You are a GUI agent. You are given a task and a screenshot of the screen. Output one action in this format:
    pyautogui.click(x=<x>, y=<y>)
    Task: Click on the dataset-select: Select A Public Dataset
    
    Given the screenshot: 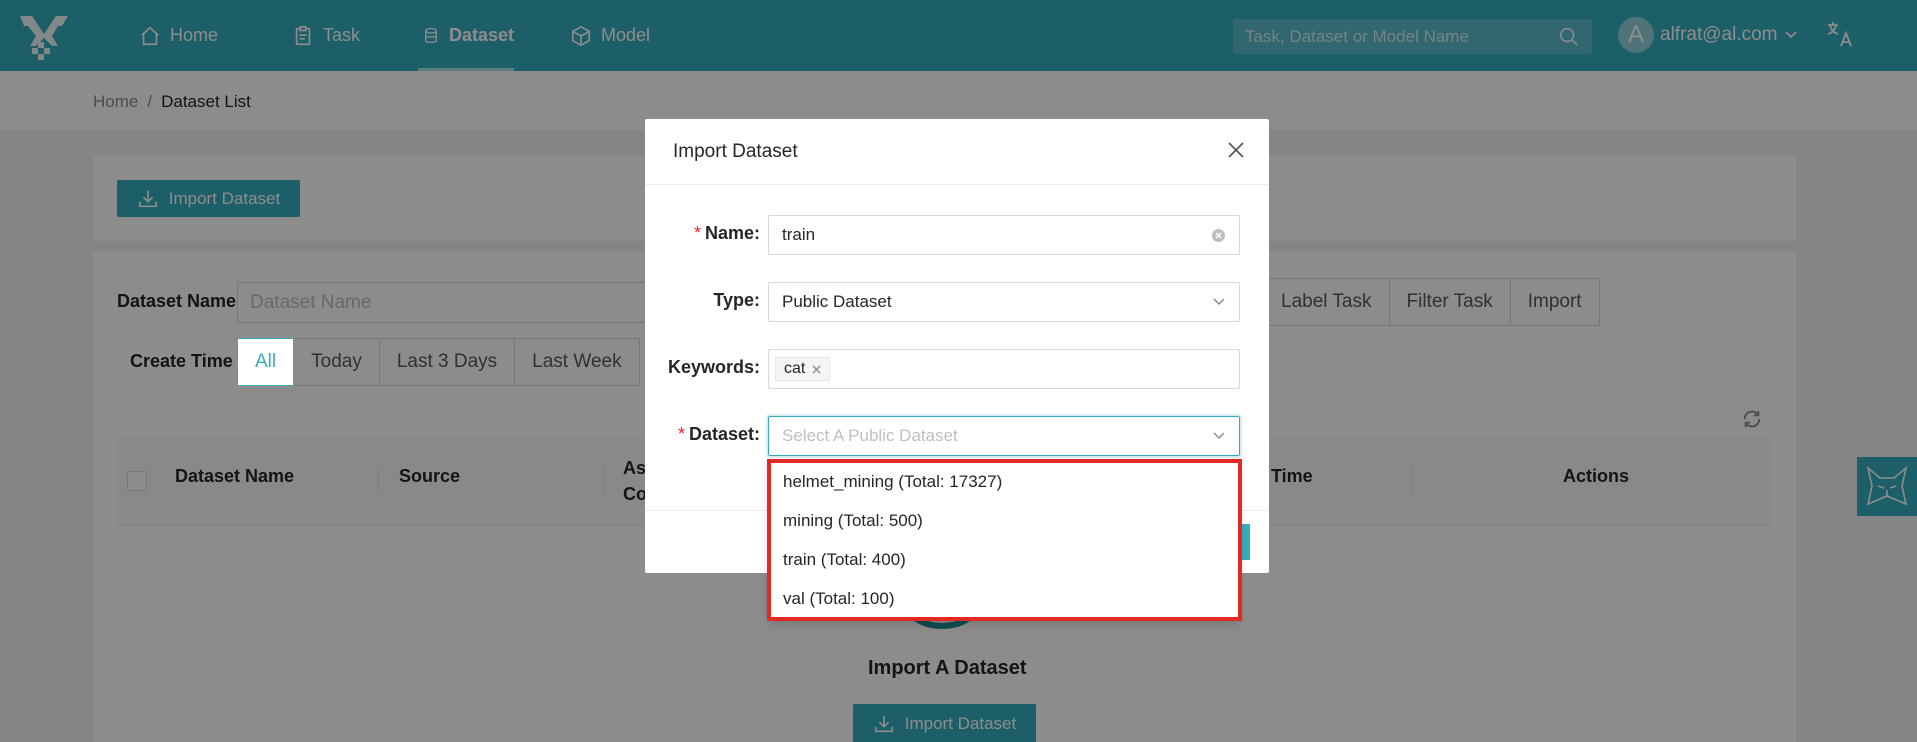 What is the action you would take?
    pyautogui.click(x=1004, y=436)
    